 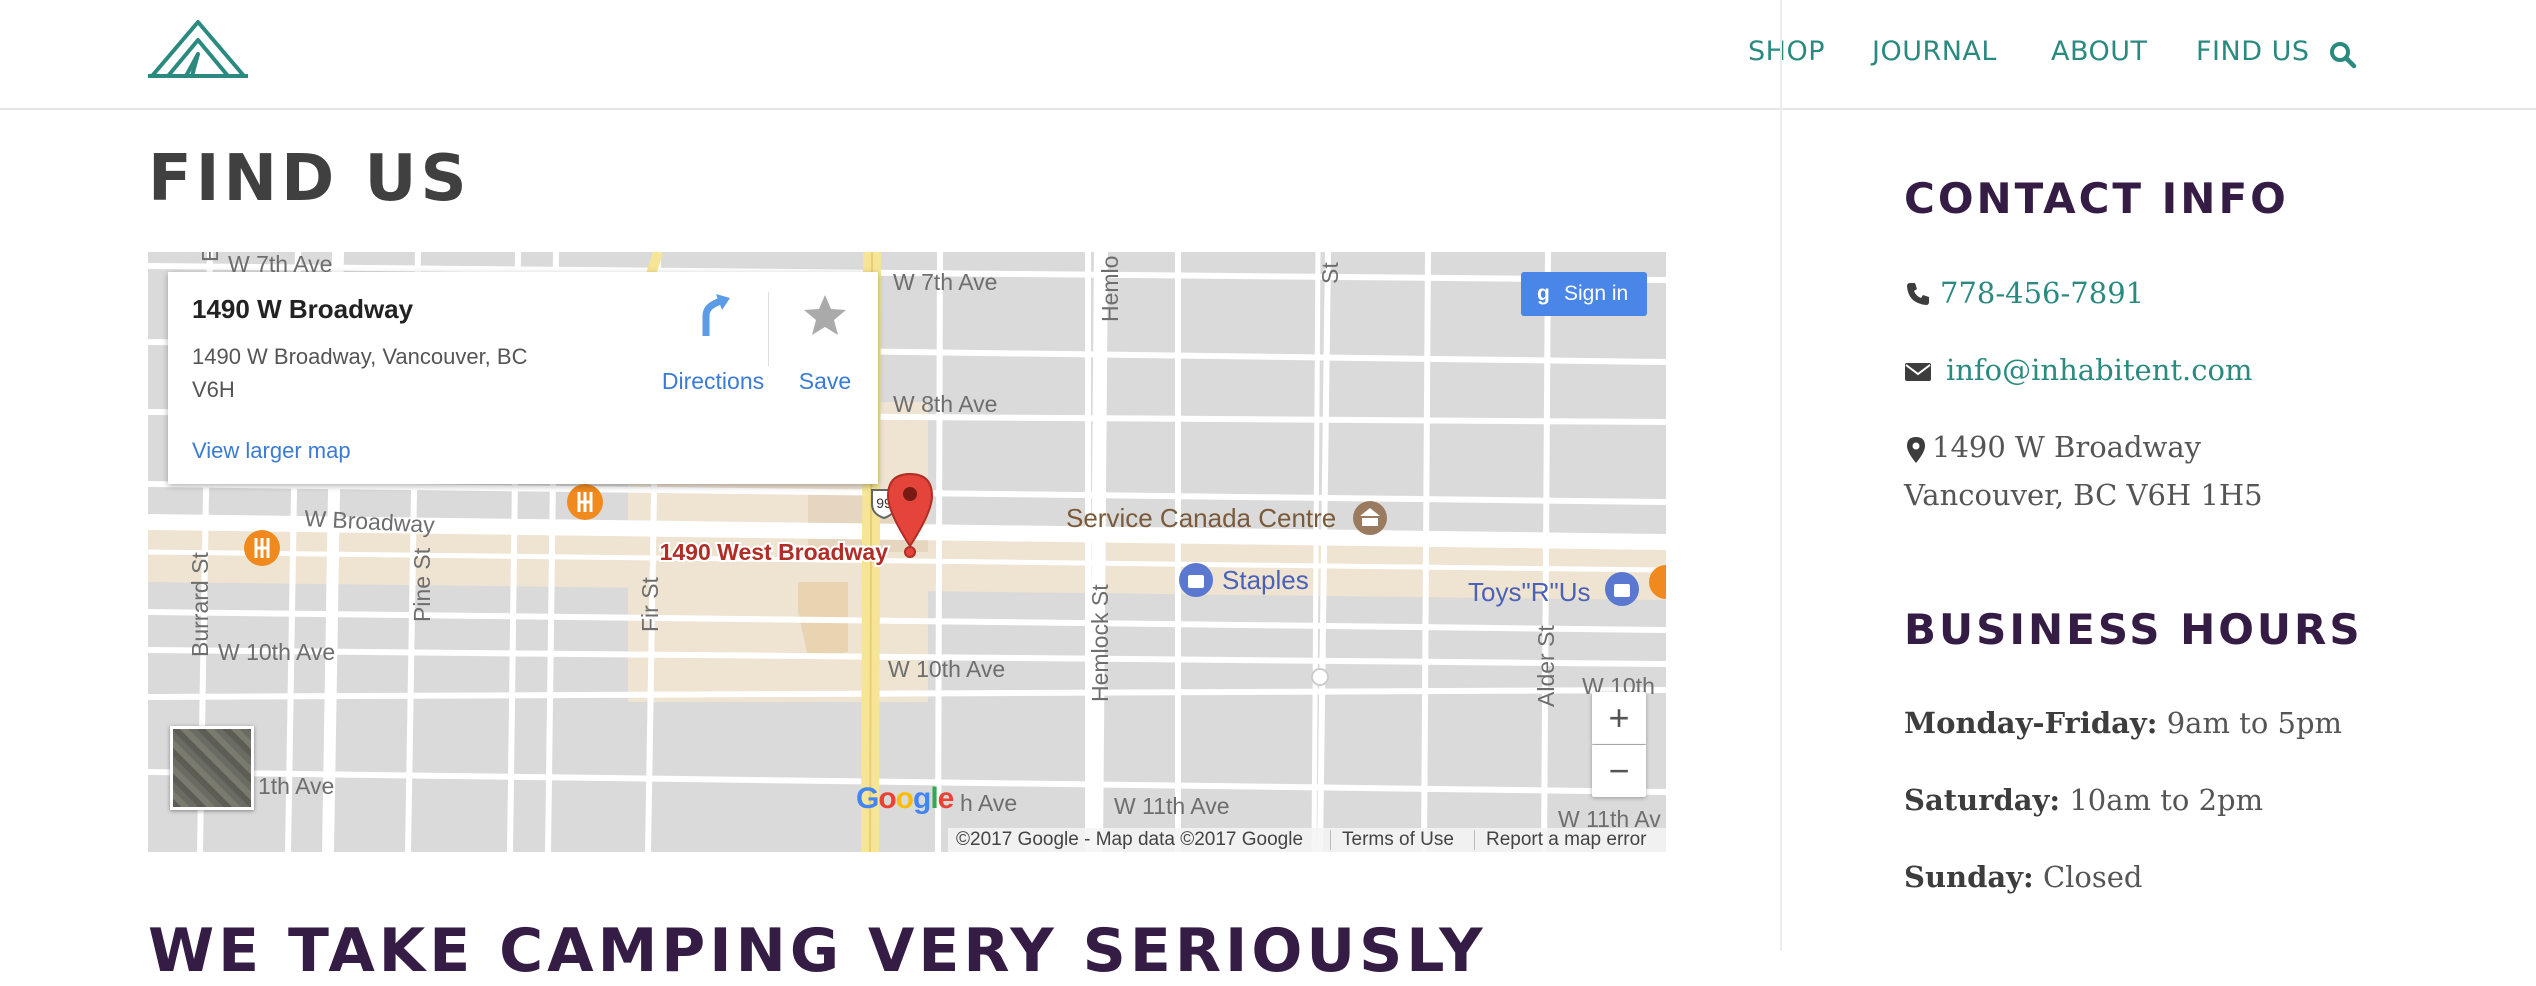 I want to click on phone-link: 778-456-7891, so click(x=2042, y=293).